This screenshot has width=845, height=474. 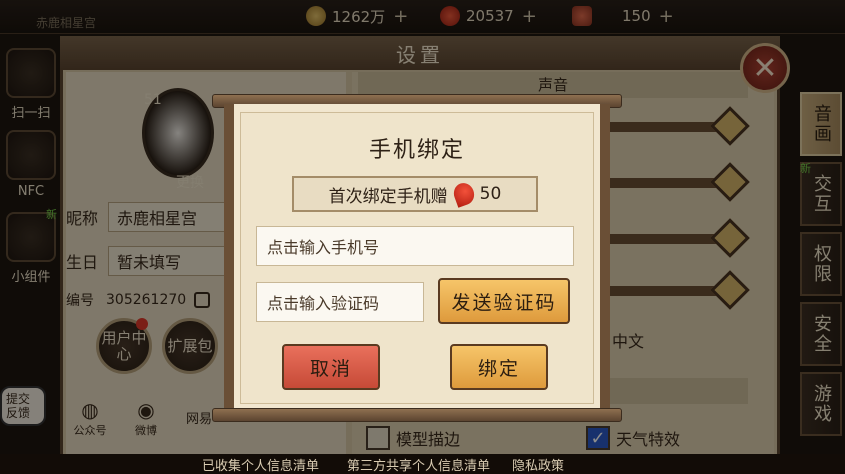 What do you see at coordinates (538, 464) in the screenshot?
I see `privacy-policy-link: 隐私政策` at bounding box center [538, 464].